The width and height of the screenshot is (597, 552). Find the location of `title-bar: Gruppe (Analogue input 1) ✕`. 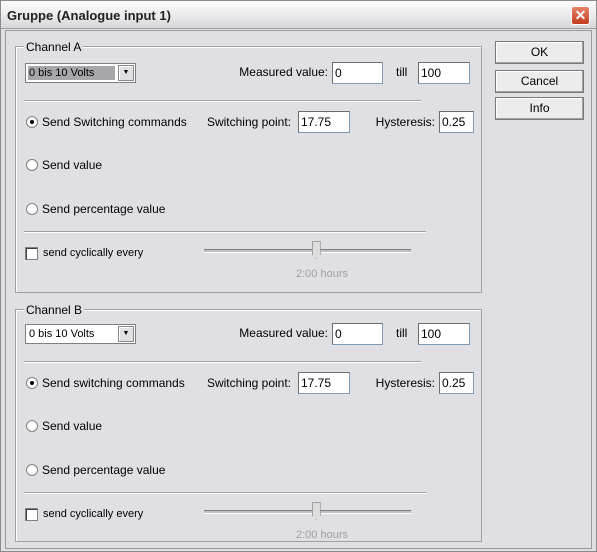

title-bar: Gruppe (Analogue input 1) ✕ is located at coordinates (298, 15).